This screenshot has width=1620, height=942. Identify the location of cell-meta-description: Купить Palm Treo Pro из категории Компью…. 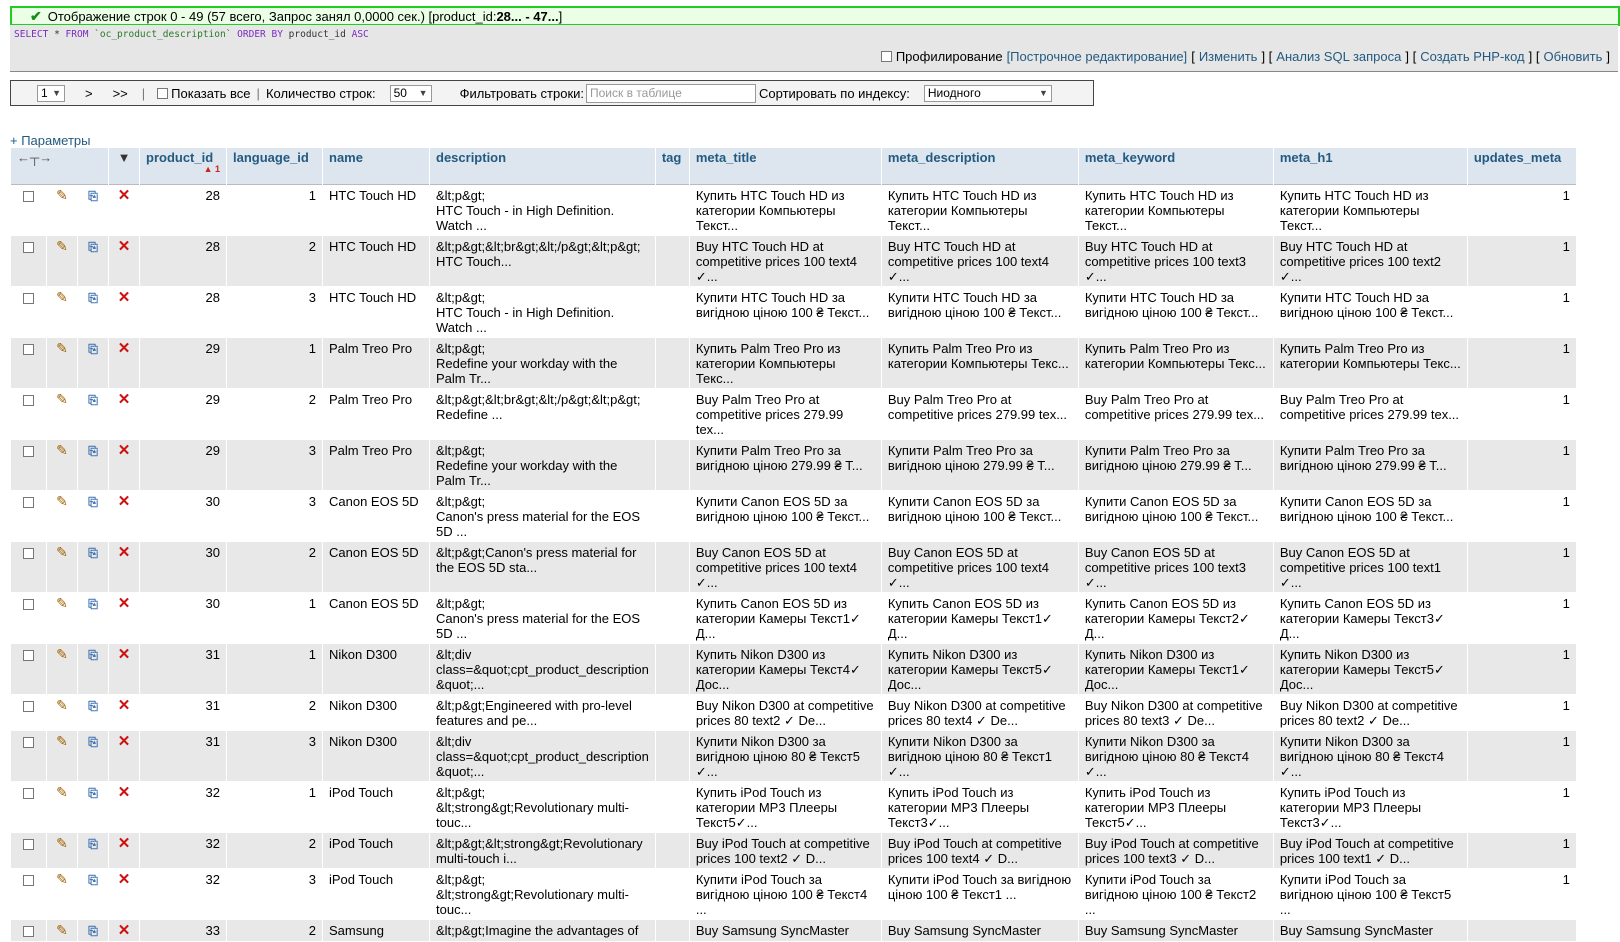
(979, 363).